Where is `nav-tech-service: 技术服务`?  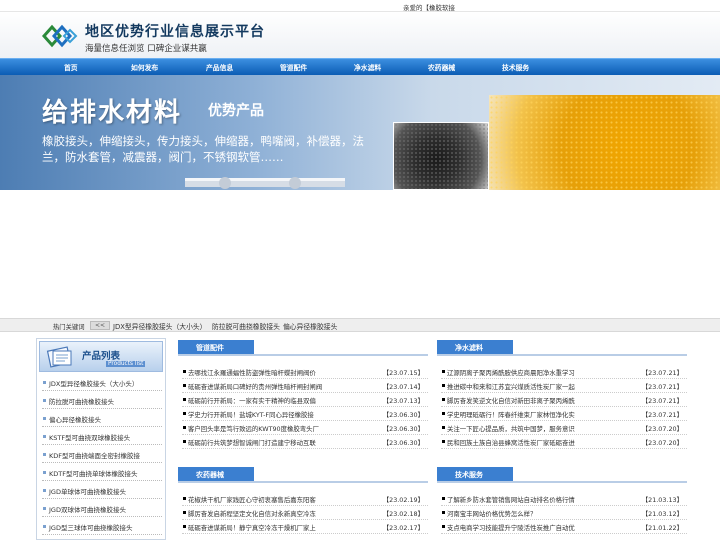
nav-tech-service: 技术服务 is located at coordinates (515, 67).